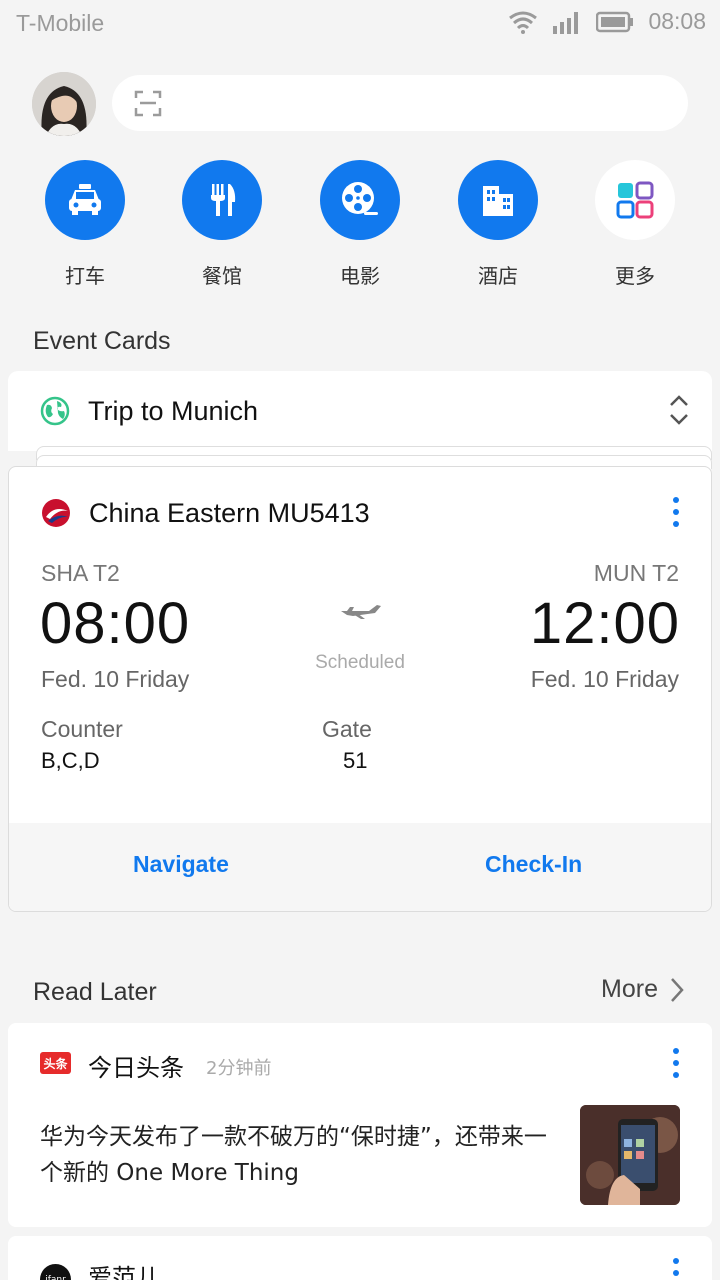  Describe the element at coordinates (676, 515) in the screenshot. I see `flight-more-menu` at that location.